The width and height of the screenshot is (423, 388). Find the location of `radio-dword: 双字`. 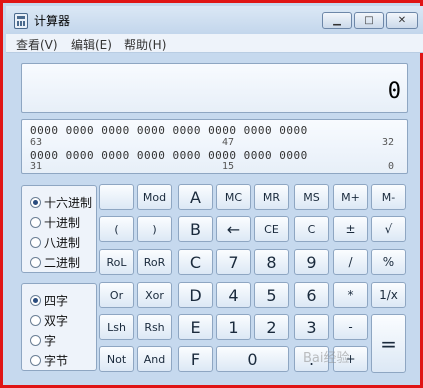

radio-dword: 双字 is located at coordinates (49, 320).